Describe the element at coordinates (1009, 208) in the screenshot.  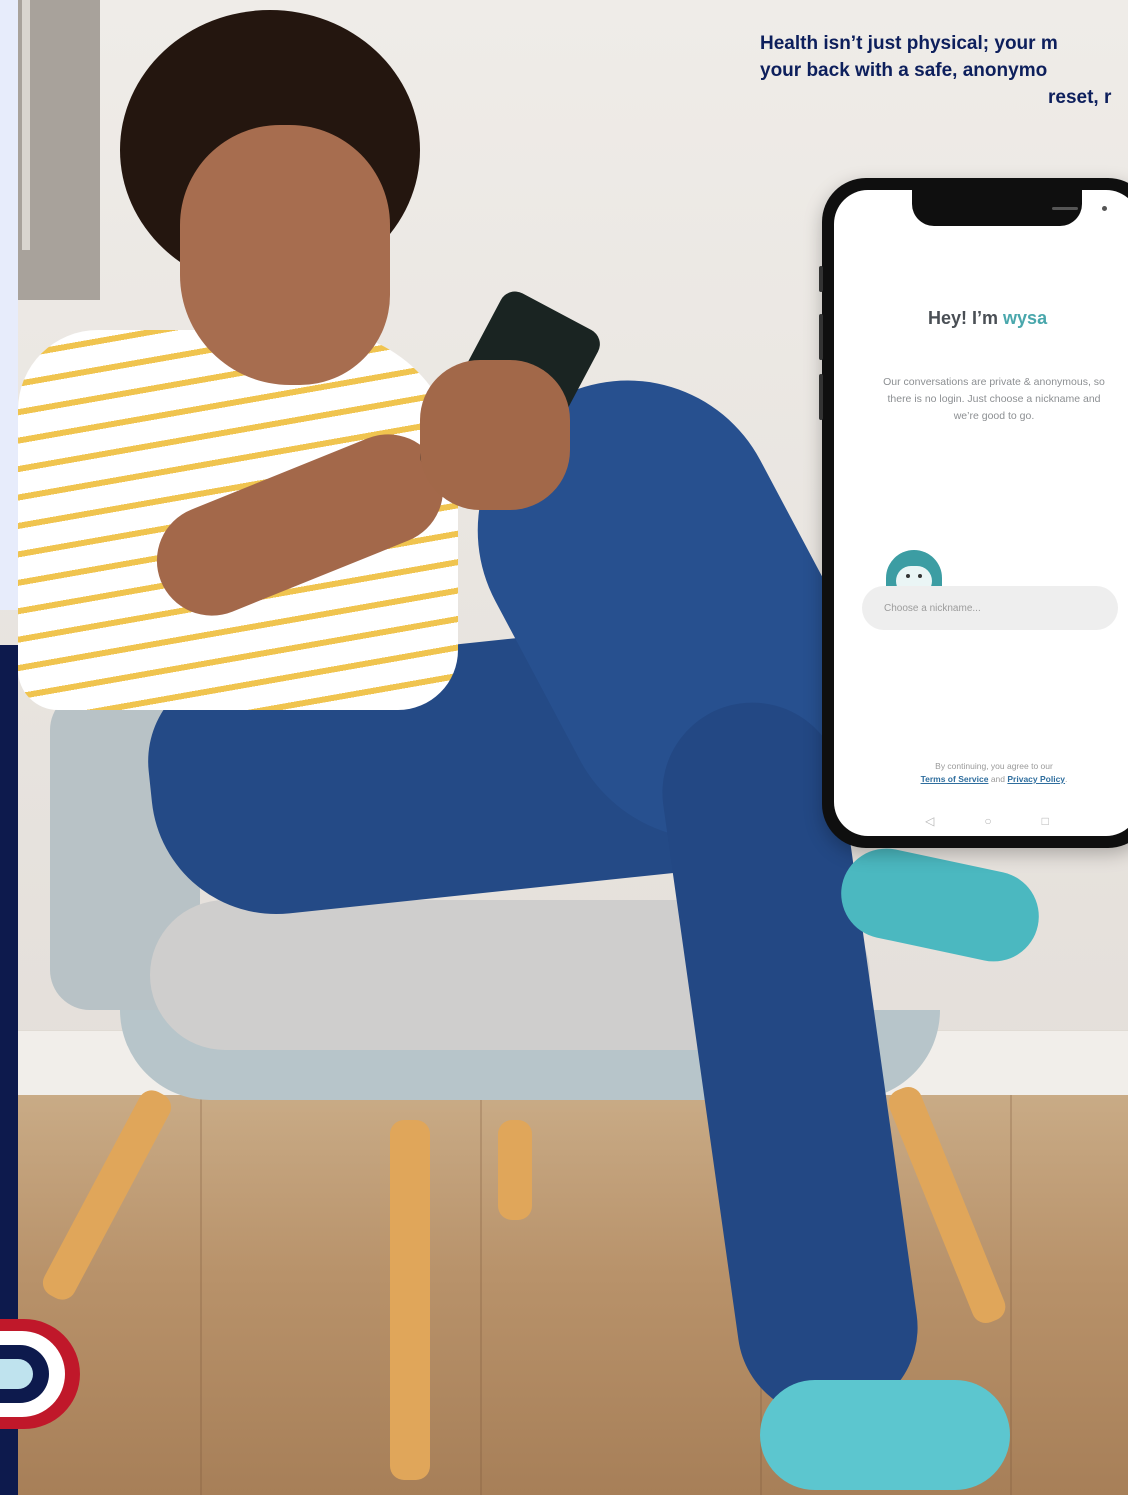
I see `phone-notch` at that location.